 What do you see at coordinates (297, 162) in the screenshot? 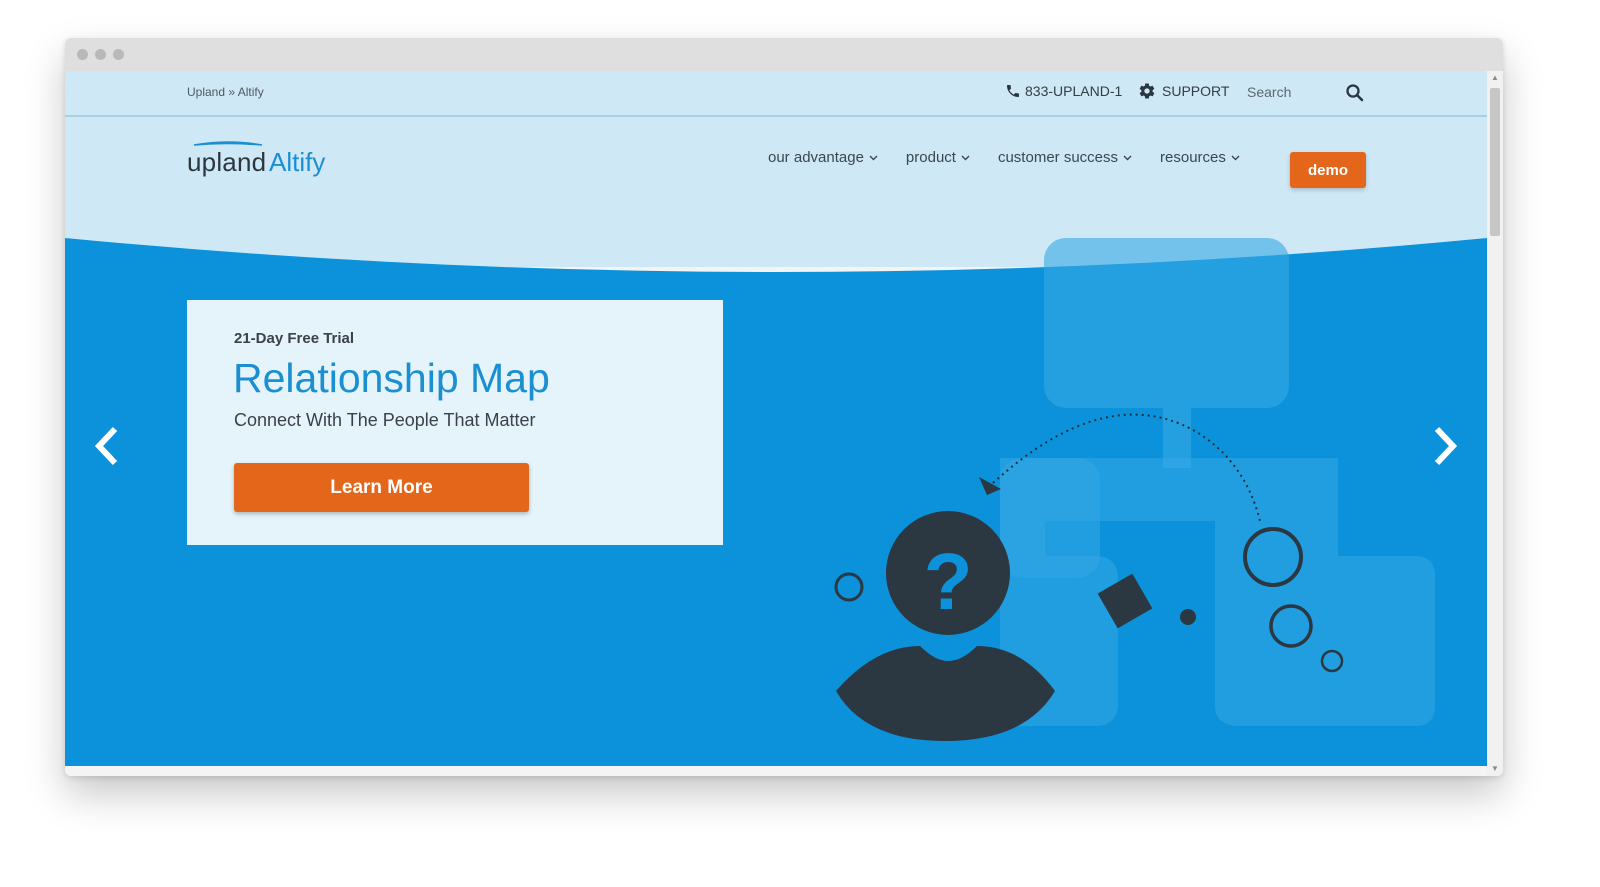
I see `logo-product: Altify` at bounding box center [297, 162].